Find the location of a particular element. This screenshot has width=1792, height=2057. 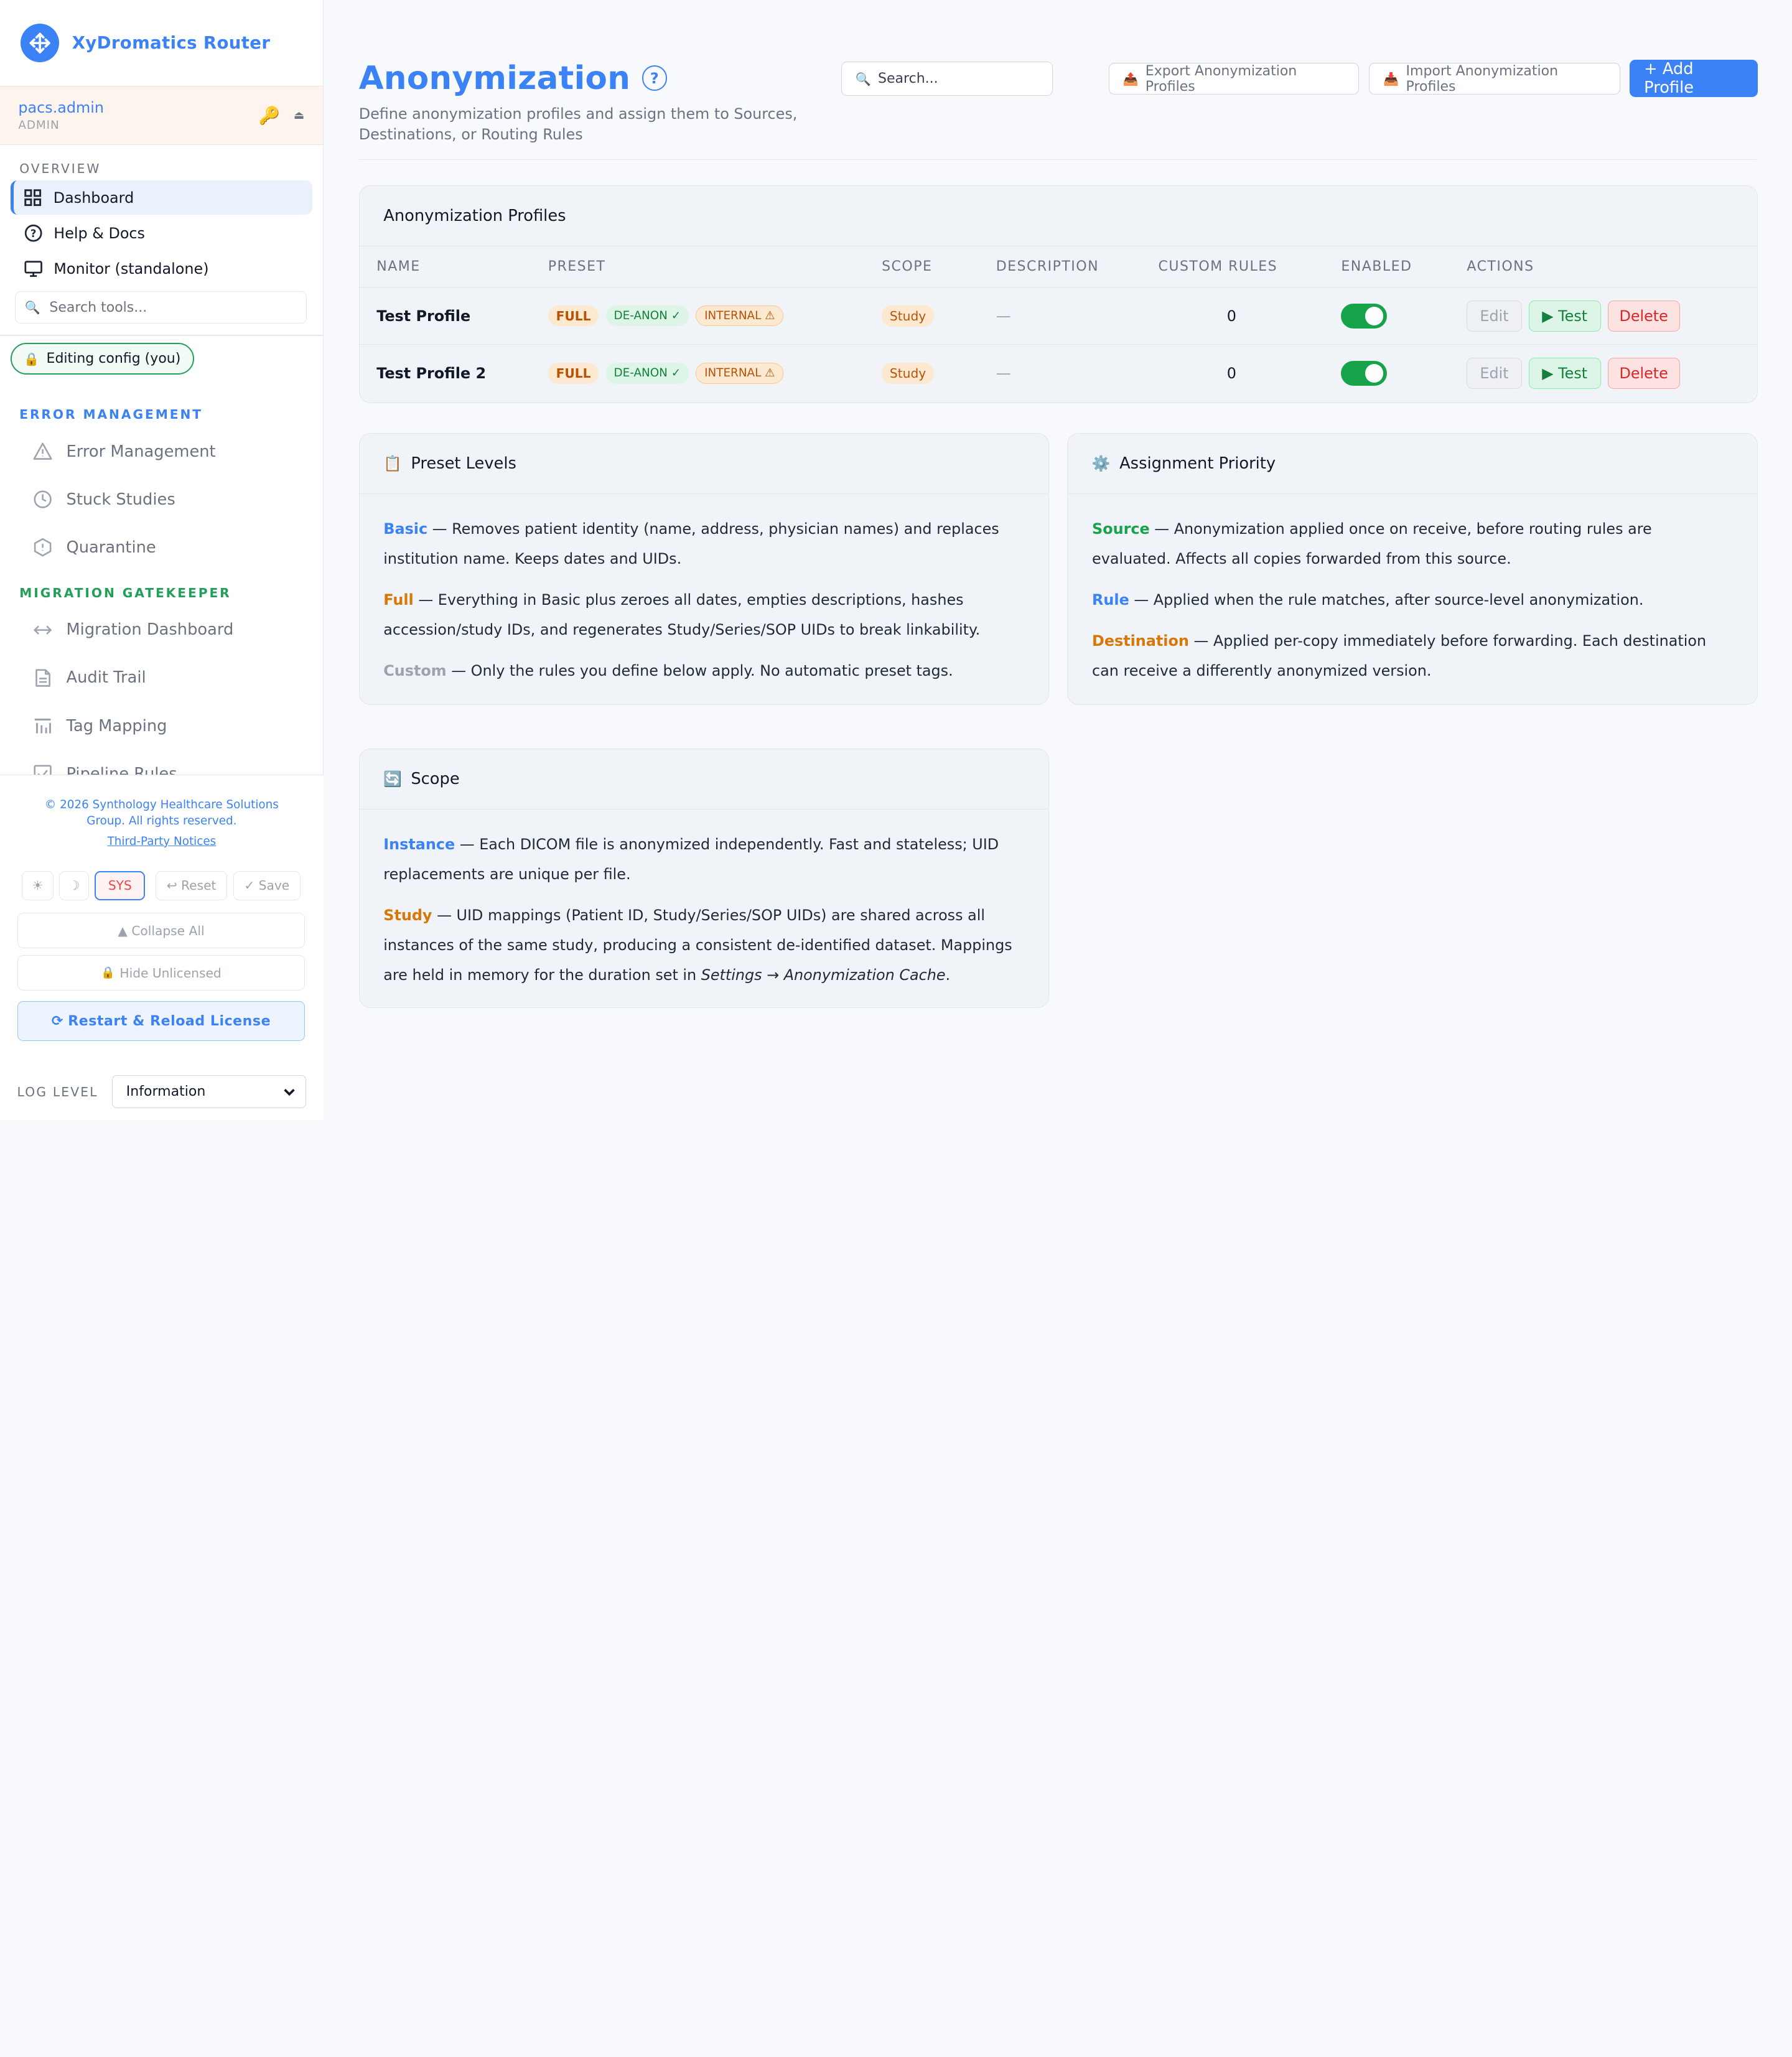

search-icon: 🔍 is located at coordinates (863, 78).